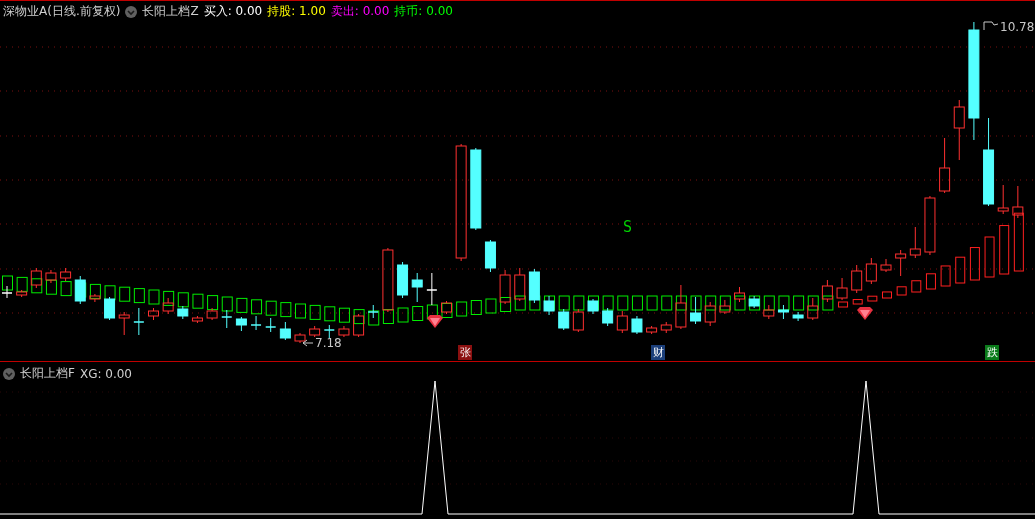 This screenshot has height=519, width=1035. Describe the element at coordinates (328, 343) in the screenshot. I see `low-price-label: 7.18` at that location.